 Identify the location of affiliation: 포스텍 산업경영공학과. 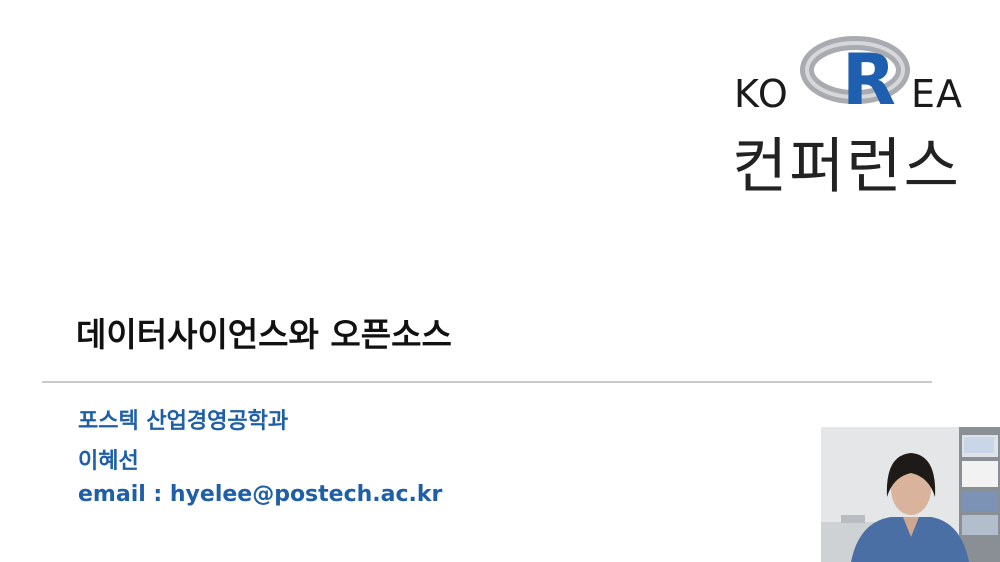
(183, 421).